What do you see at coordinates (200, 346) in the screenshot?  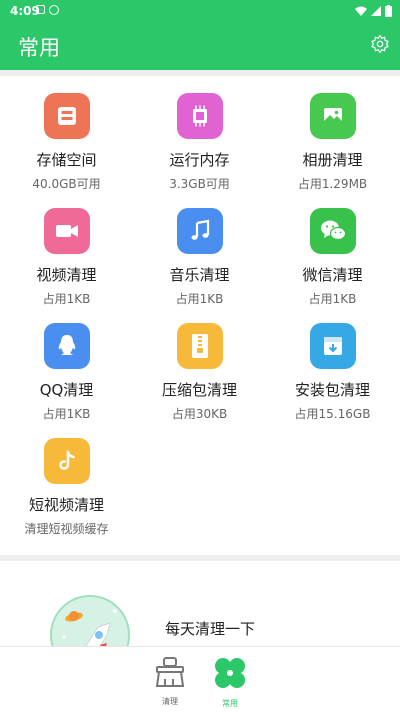 I see `zip-icon` at bounding box center [200, 346].